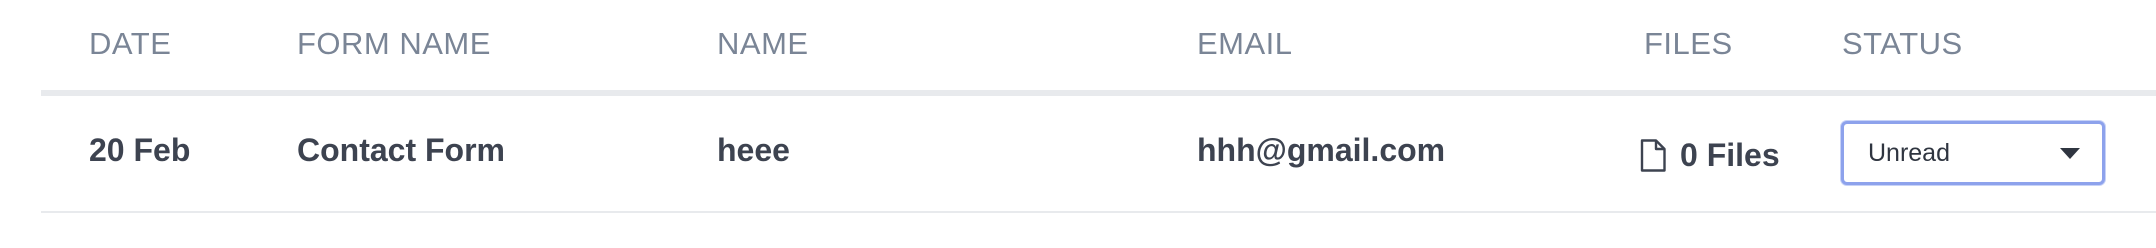  Describe the element at coordinates (2070, 153) in the screenshot. I see `caret-down-icon` at that location.